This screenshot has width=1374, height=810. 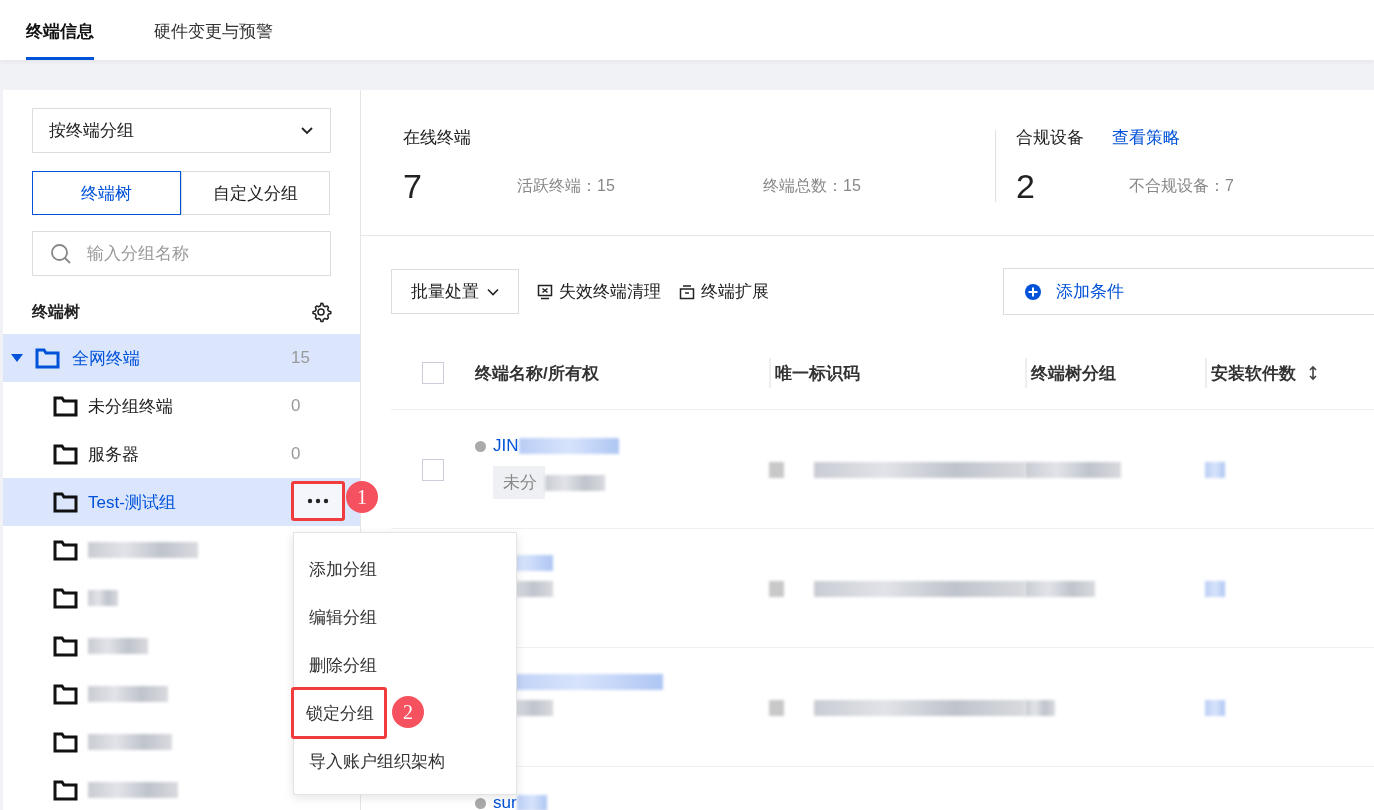 I want to click on tree-item: 全网终端 15, so click(x=181, y=358).